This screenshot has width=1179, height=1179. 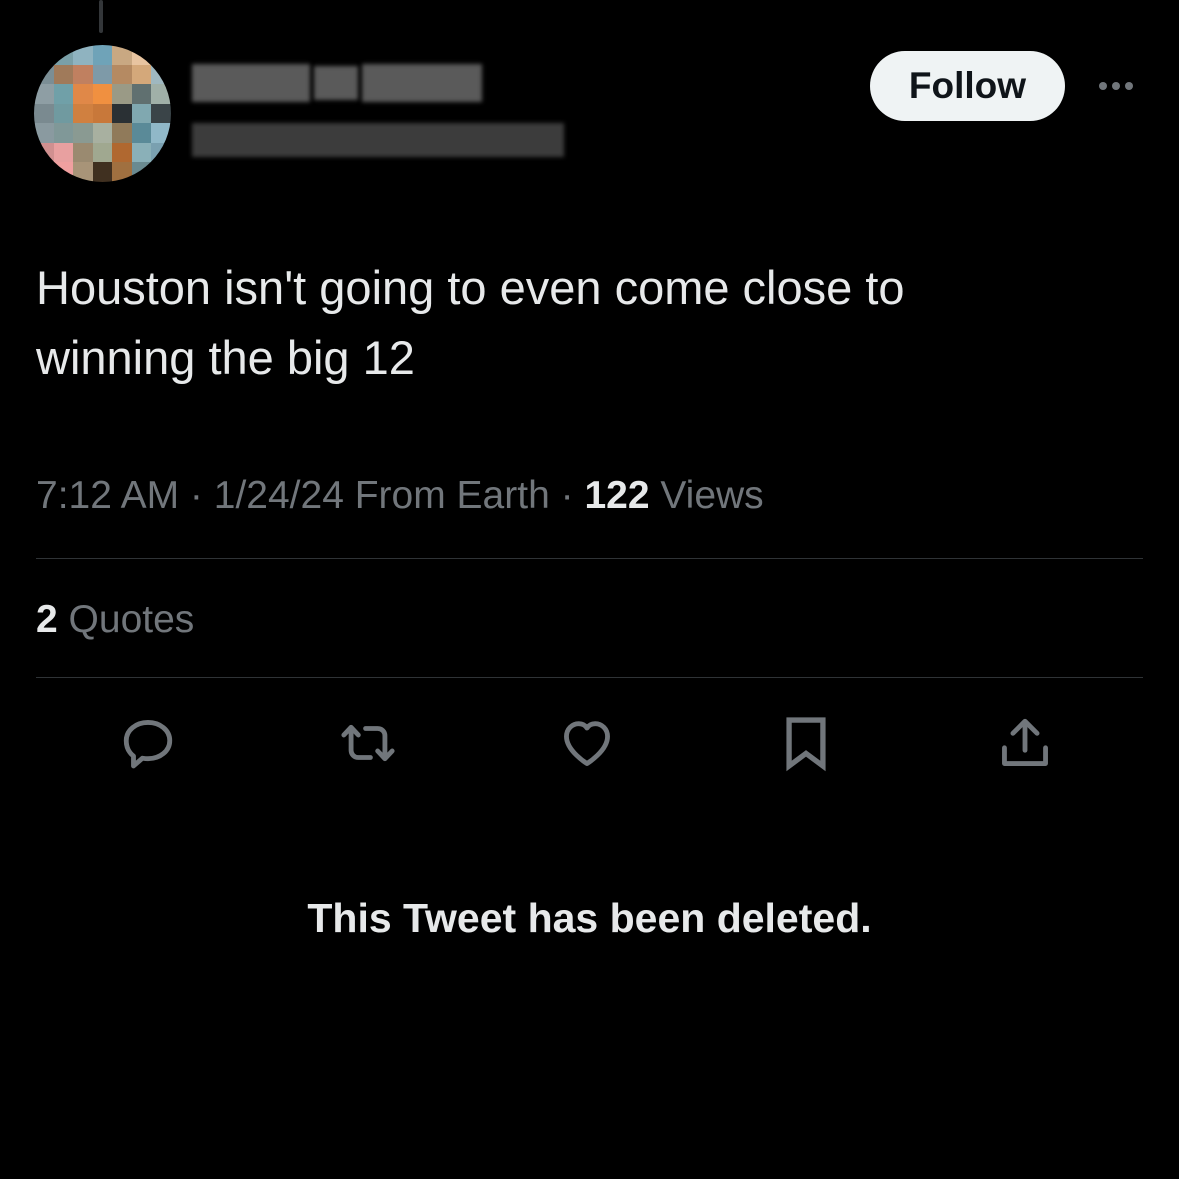 I want to click on more-options-icon, so click(x=1116, y=86).